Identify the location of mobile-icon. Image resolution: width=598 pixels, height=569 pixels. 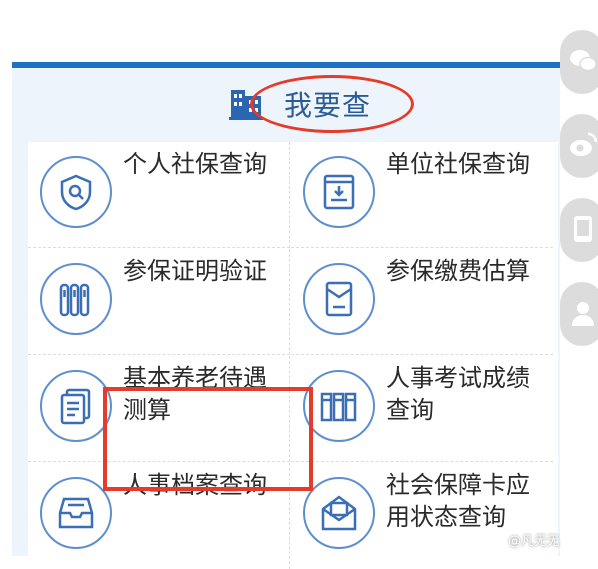
(583, 229).